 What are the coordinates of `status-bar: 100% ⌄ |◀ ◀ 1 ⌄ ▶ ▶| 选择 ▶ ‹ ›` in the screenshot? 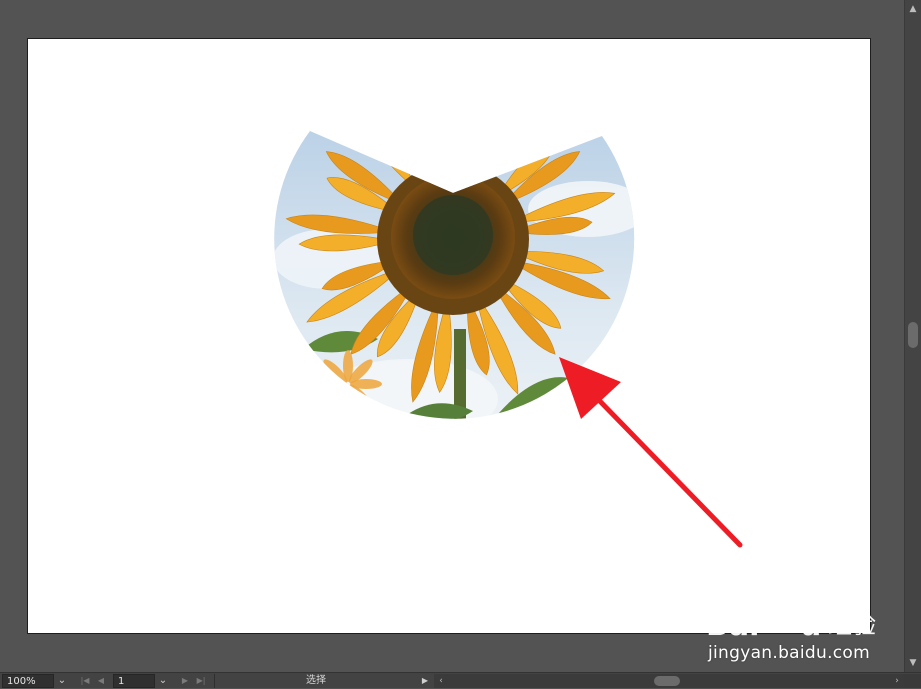 It's located at (460, 680).